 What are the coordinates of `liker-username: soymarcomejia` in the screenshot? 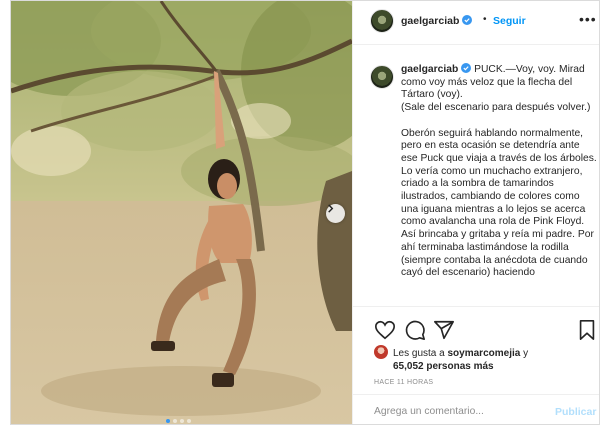 It's located at (484, 353).